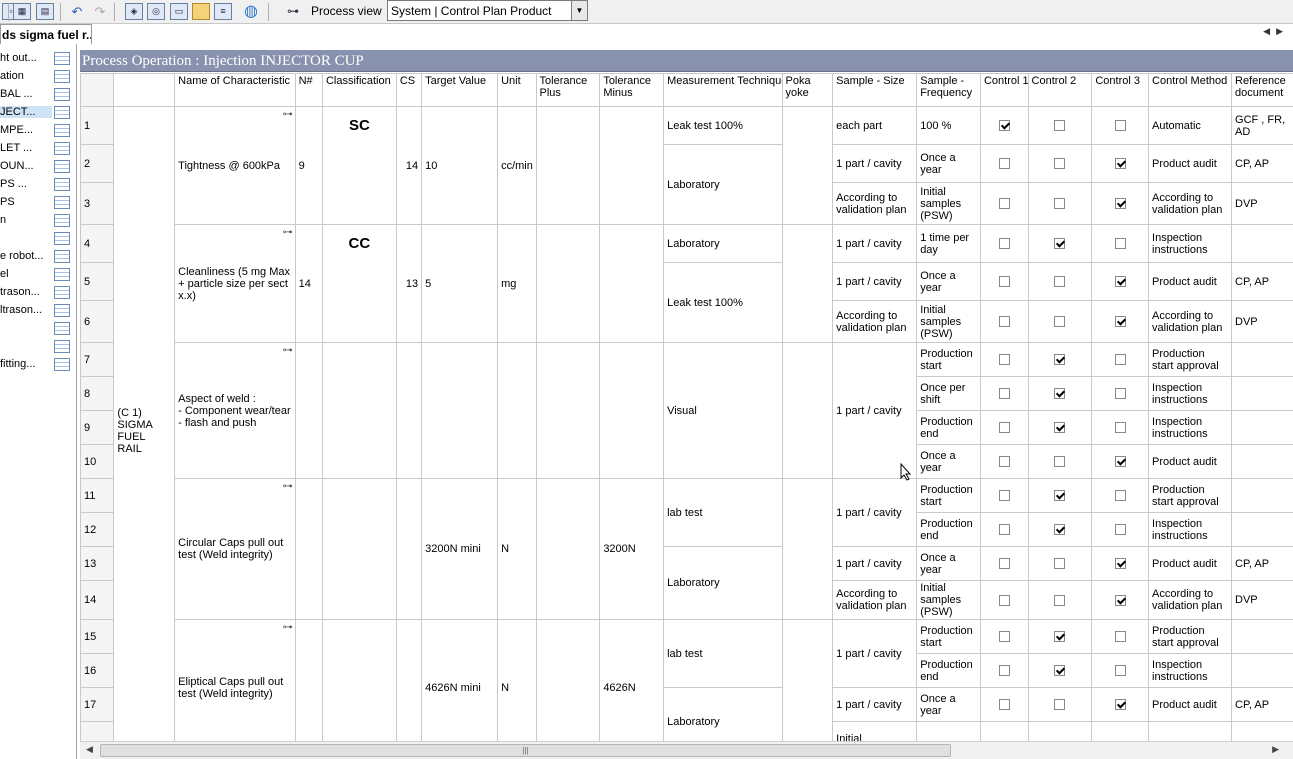 The image size is (1293, 759). I want to click on tab-scroll-arrows: ◀▶, so click(1276, 31).